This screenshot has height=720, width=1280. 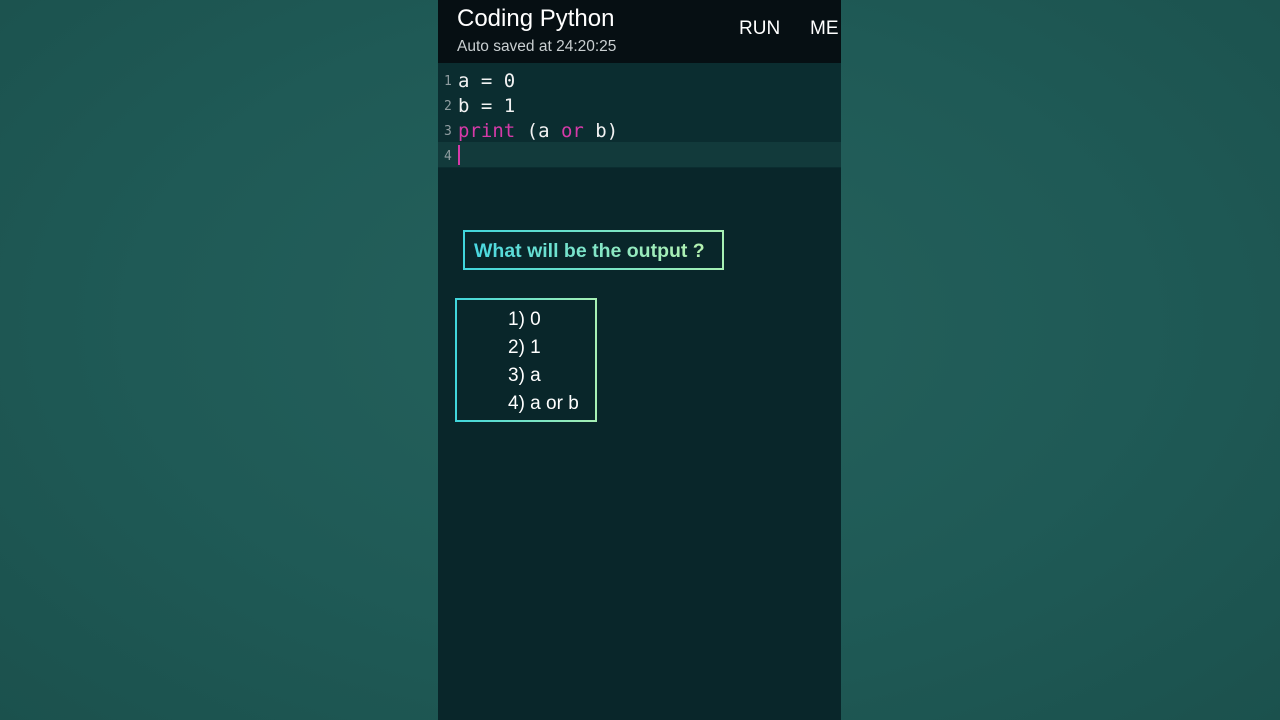 I want to click on question-box: What will be the output ?, so click(x=593, y=250).